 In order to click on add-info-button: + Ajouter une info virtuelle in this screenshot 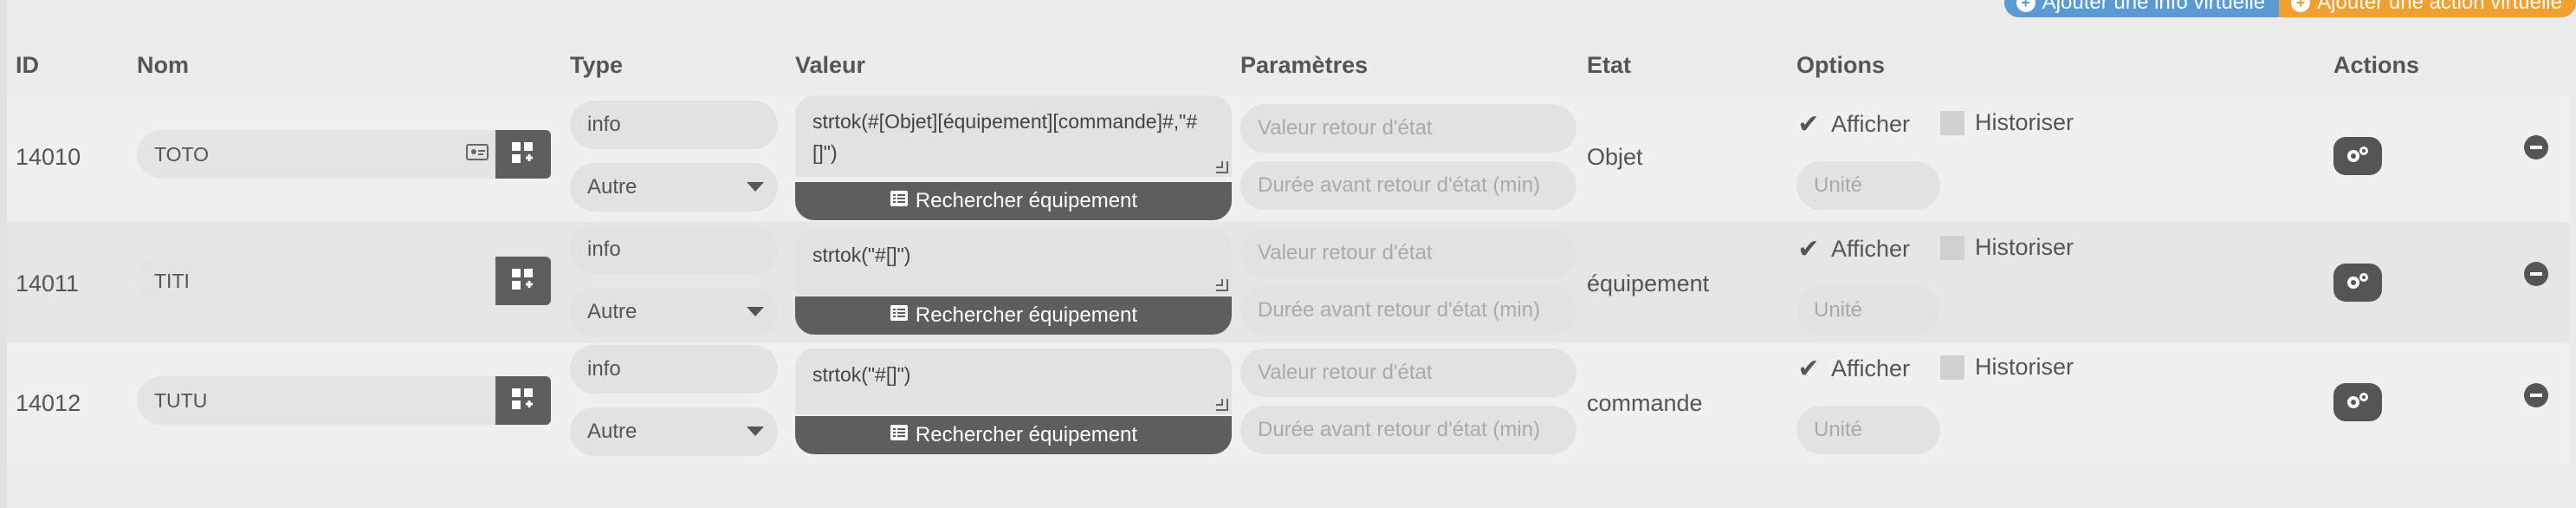, I will do `click(2141, 8)`.